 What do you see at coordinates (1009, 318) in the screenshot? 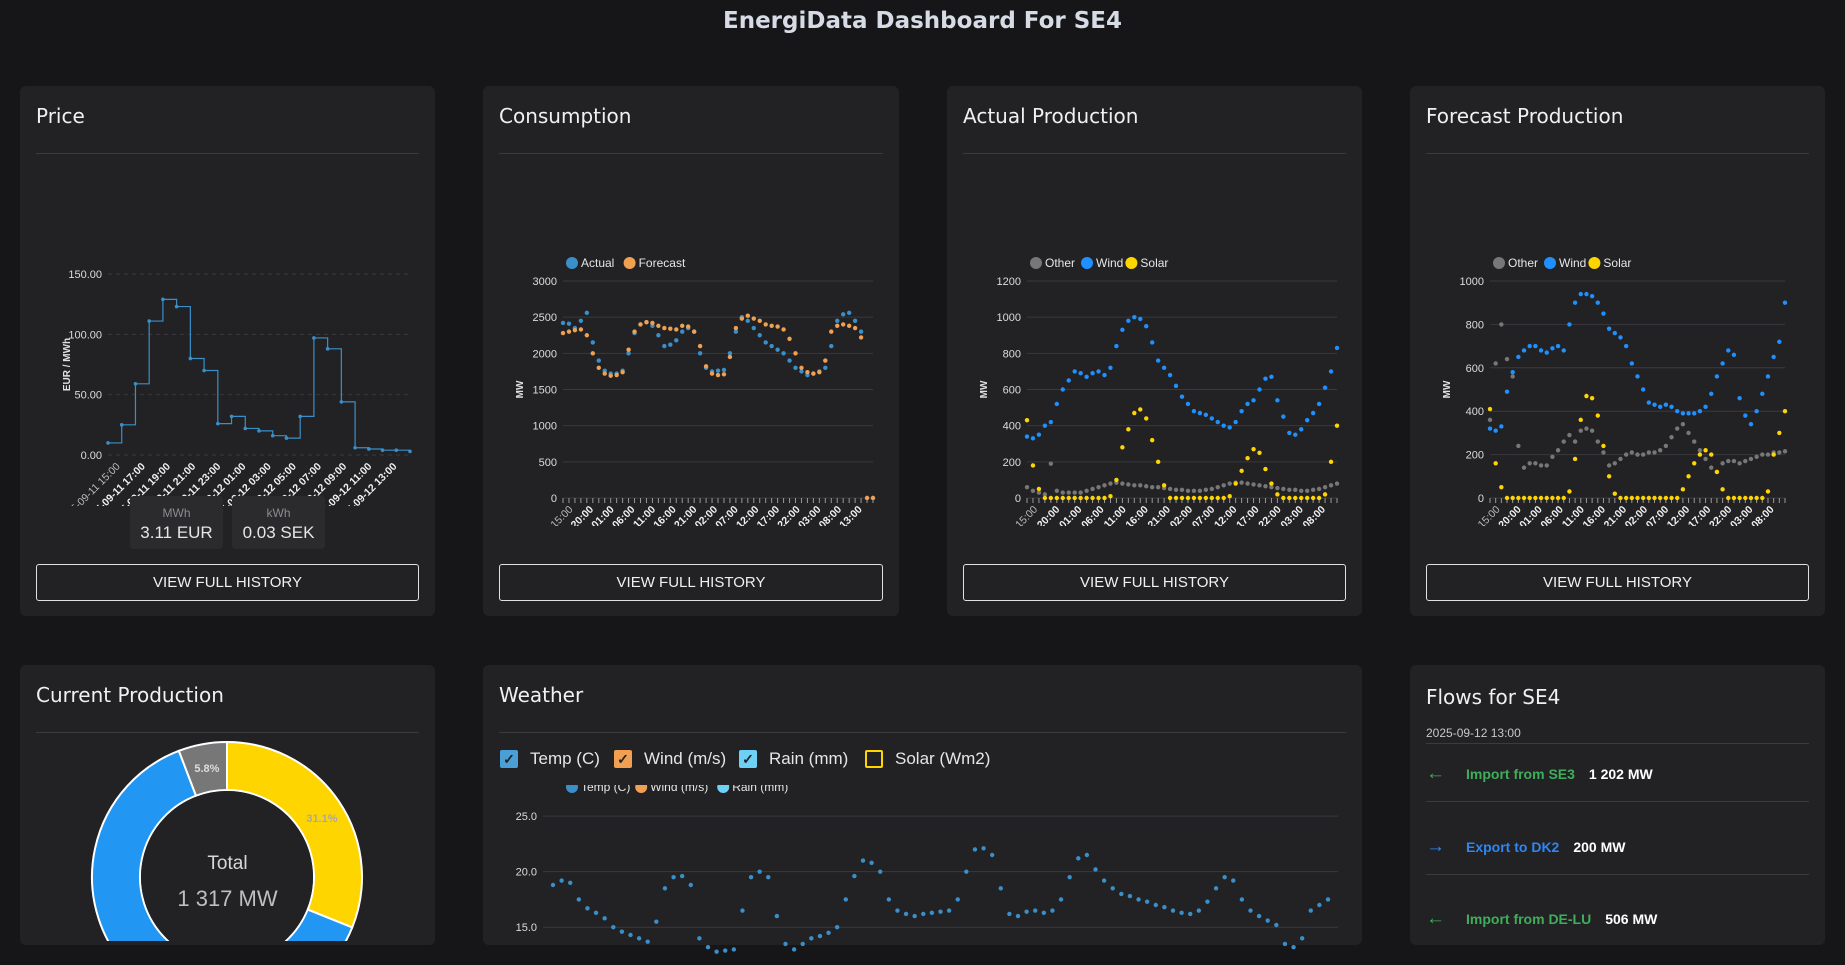
I see `y-tick-label: 1000` at bounding box center [1009, 318].